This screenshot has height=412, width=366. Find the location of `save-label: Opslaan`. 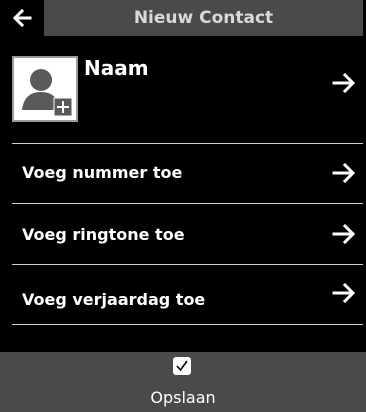

save-label: Opslaan is located at coordinates (183, 397).